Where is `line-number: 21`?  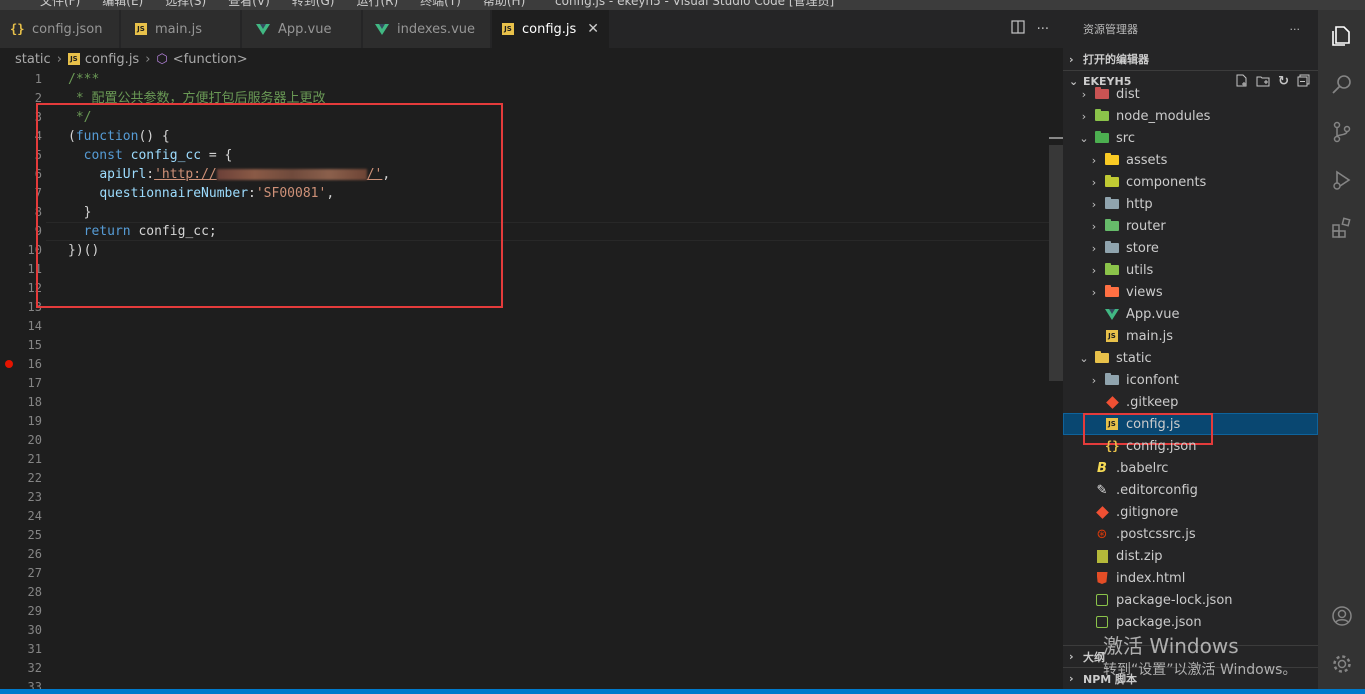 line-number: 21 is located at coordinates (34, 459).